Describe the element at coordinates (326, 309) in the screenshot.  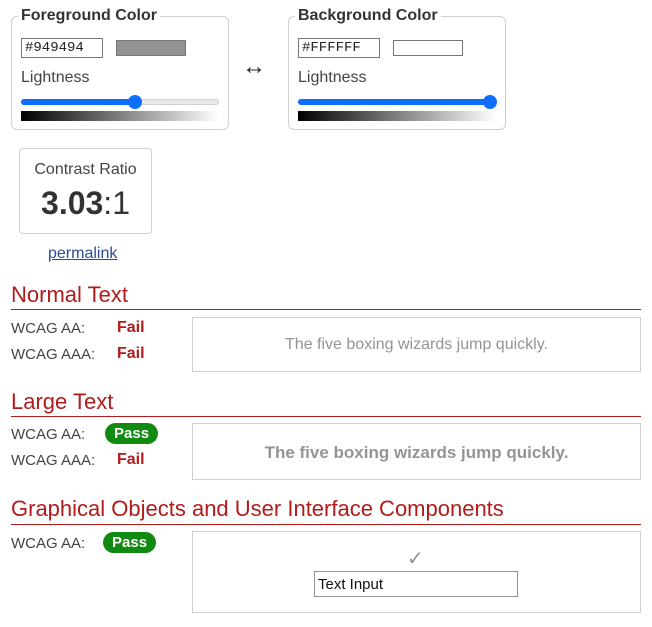
I see `normal-text-divider` at that location.